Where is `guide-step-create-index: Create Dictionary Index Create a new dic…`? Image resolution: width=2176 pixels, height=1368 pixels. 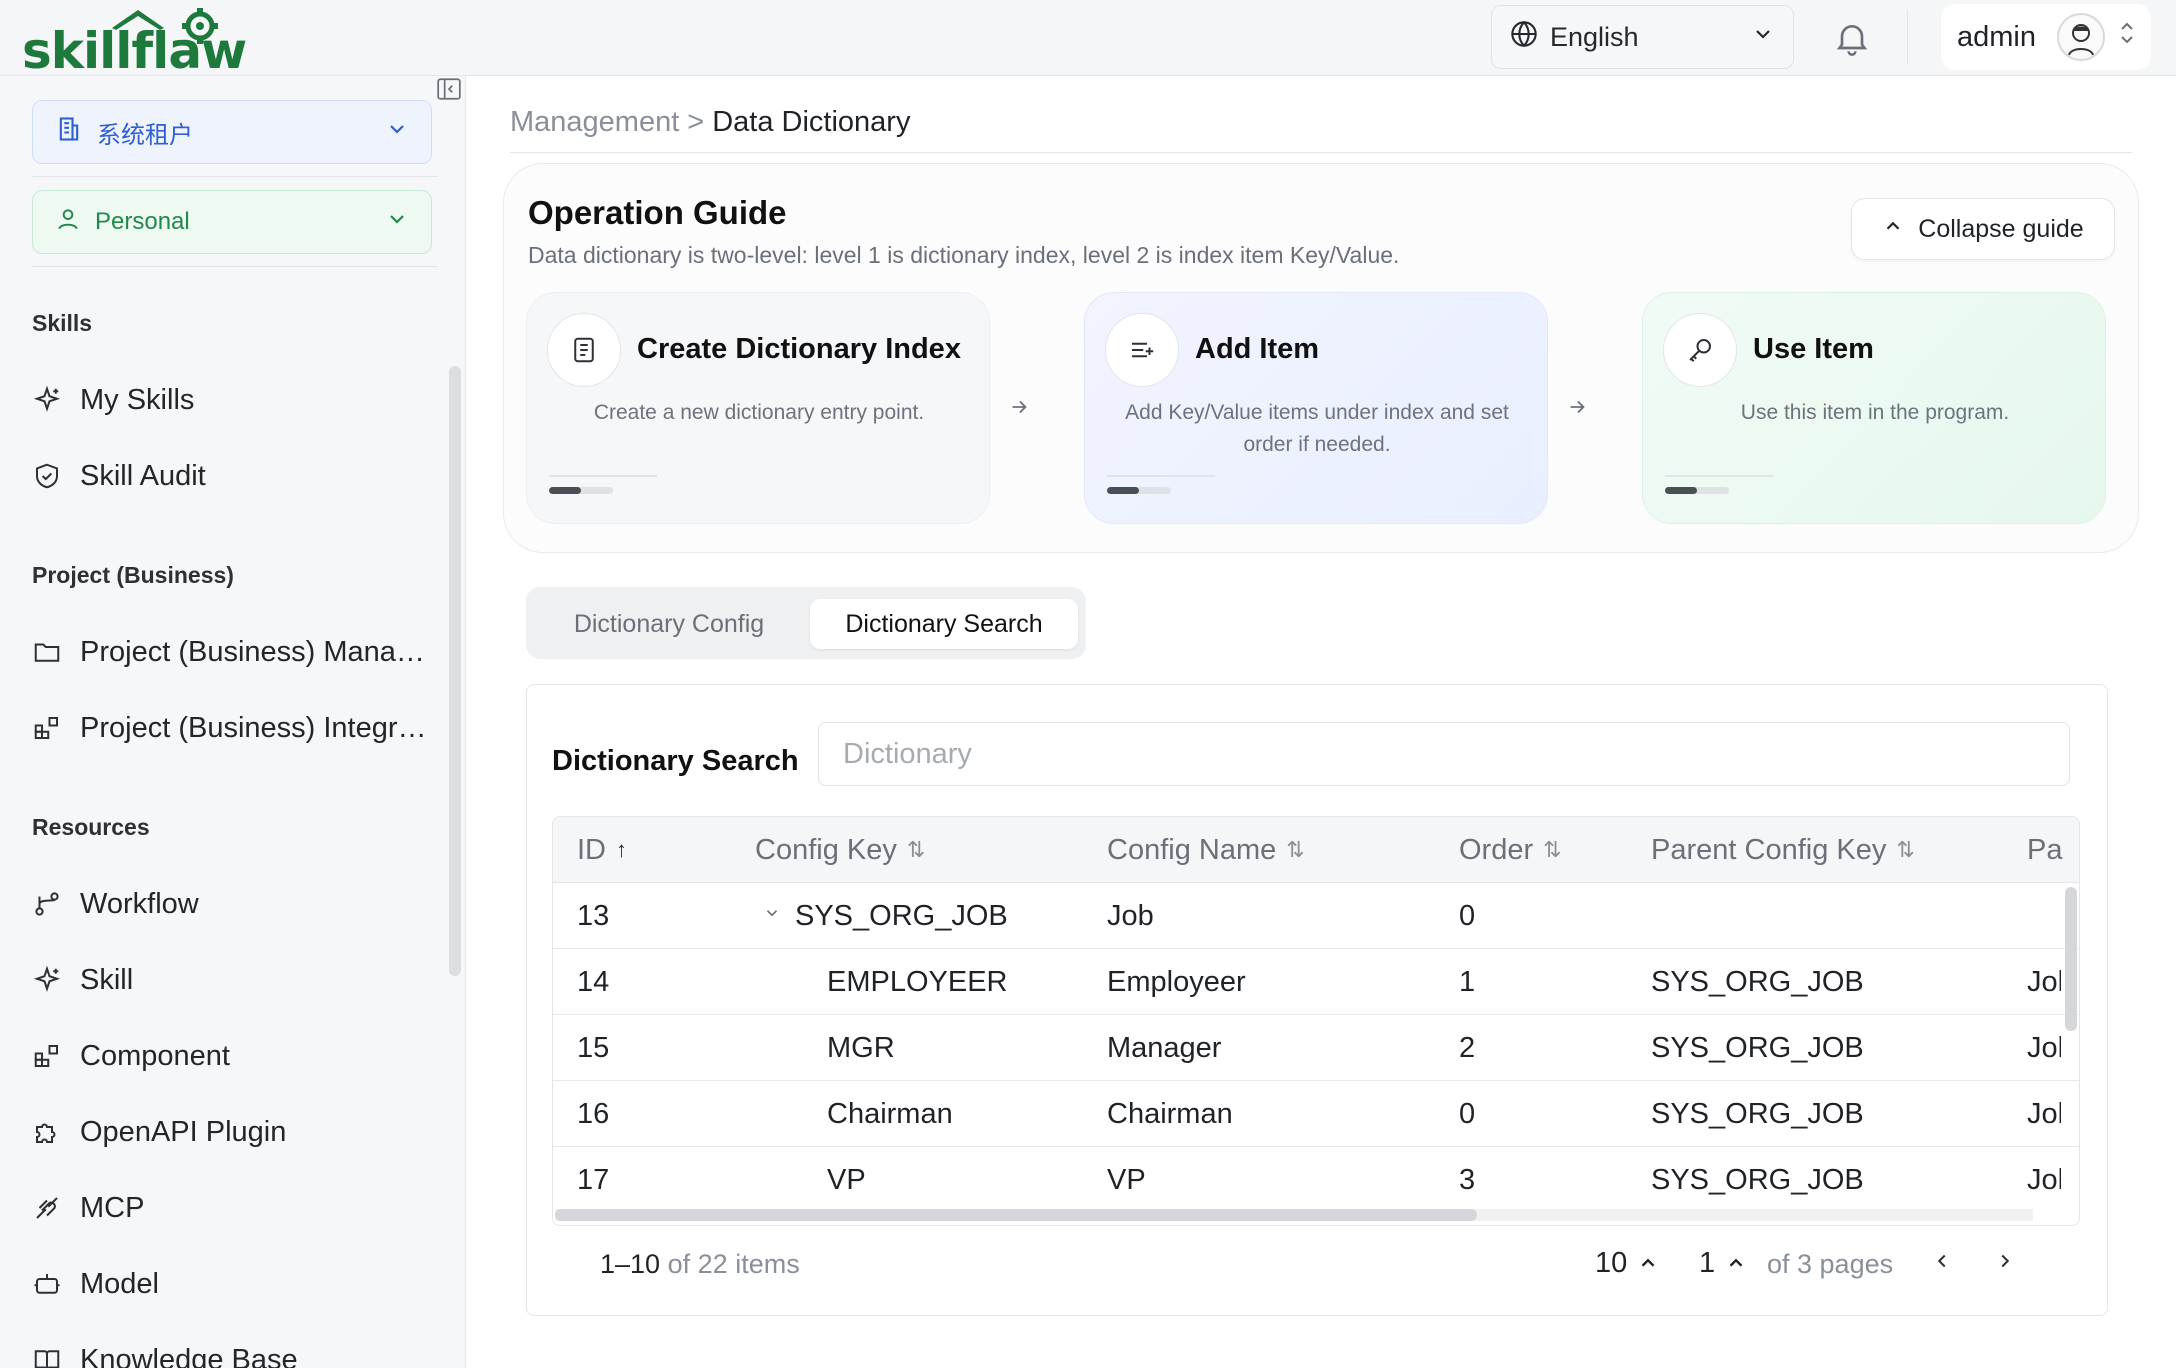
guide-step-create-index: Create Dictionary Index Create a new dic… is located at coordinates (758, 408).